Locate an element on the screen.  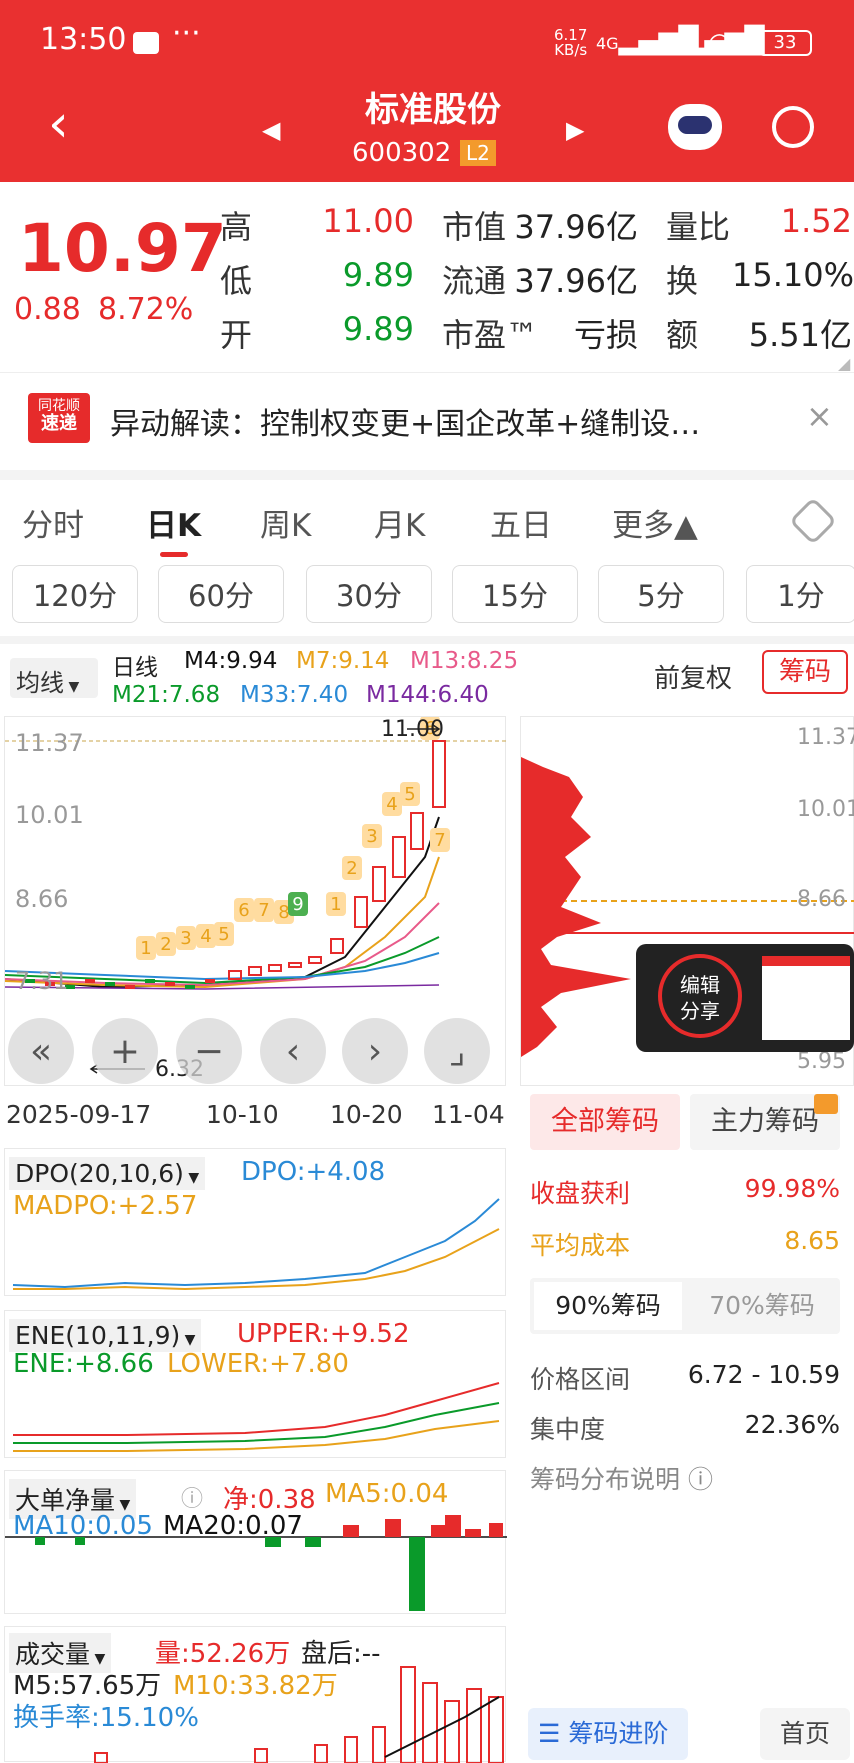
dpo-chart is located at coordinates (256, 1244).